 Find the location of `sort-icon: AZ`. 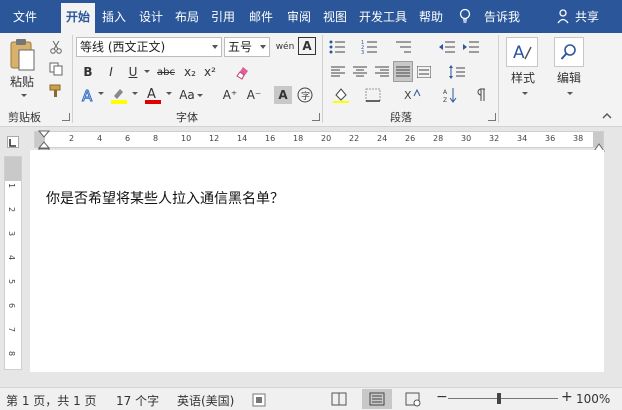

sort-icon: AZ is located at coordinates (450, 95).